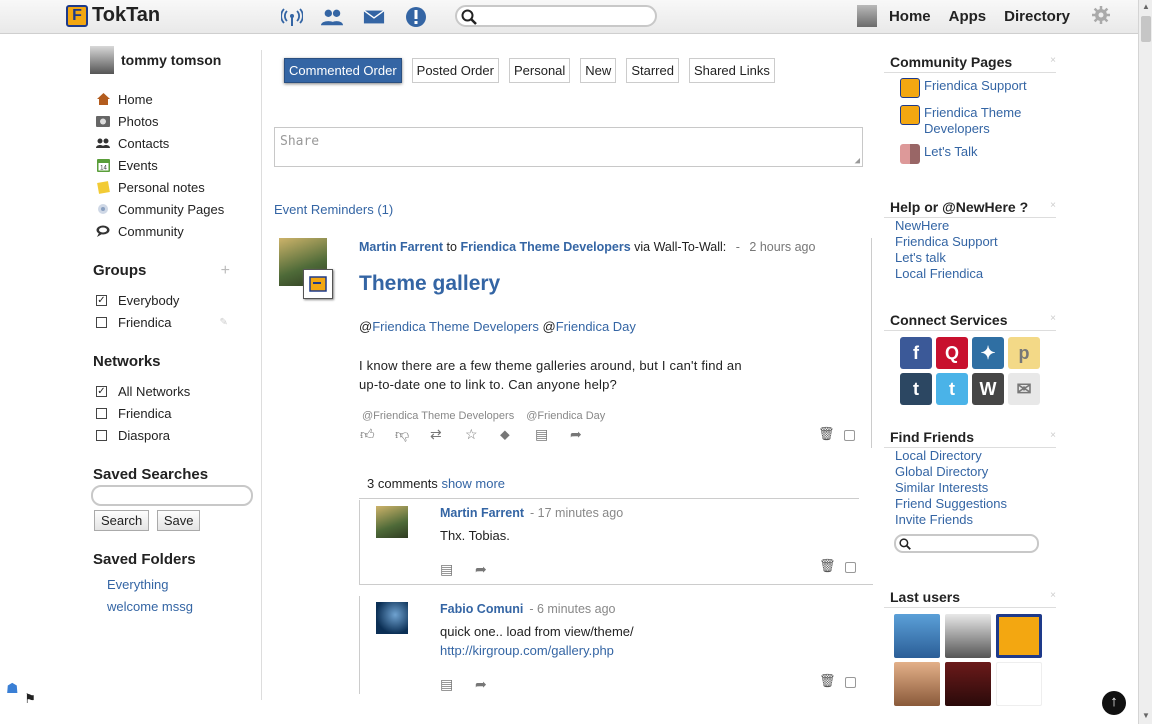 This screenshot has height=724, width=1152. What do you see at coordinates (916, 353) in the screenshot?
I see `facebook-icon: f` at bounding box center [916, 353].